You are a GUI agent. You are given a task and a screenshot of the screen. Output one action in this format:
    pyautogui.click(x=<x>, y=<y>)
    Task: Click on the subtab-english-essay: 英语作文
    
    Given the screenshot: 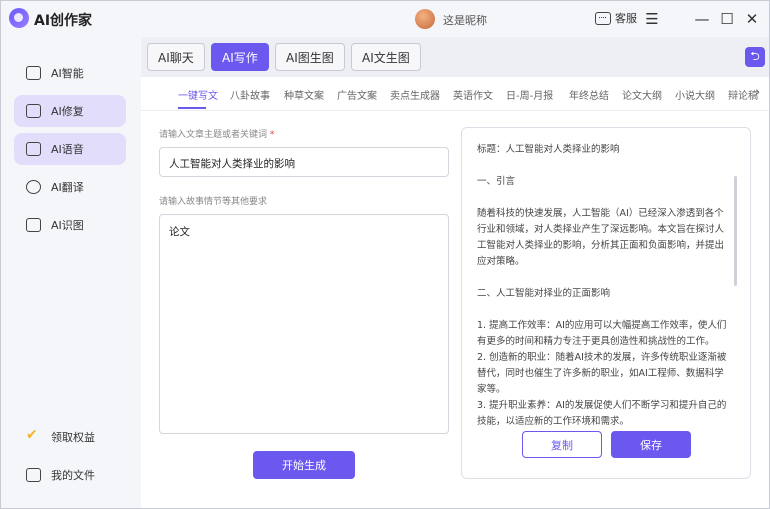 What is the action you would take?
    pyautogui.click(x=473, y=94)
    